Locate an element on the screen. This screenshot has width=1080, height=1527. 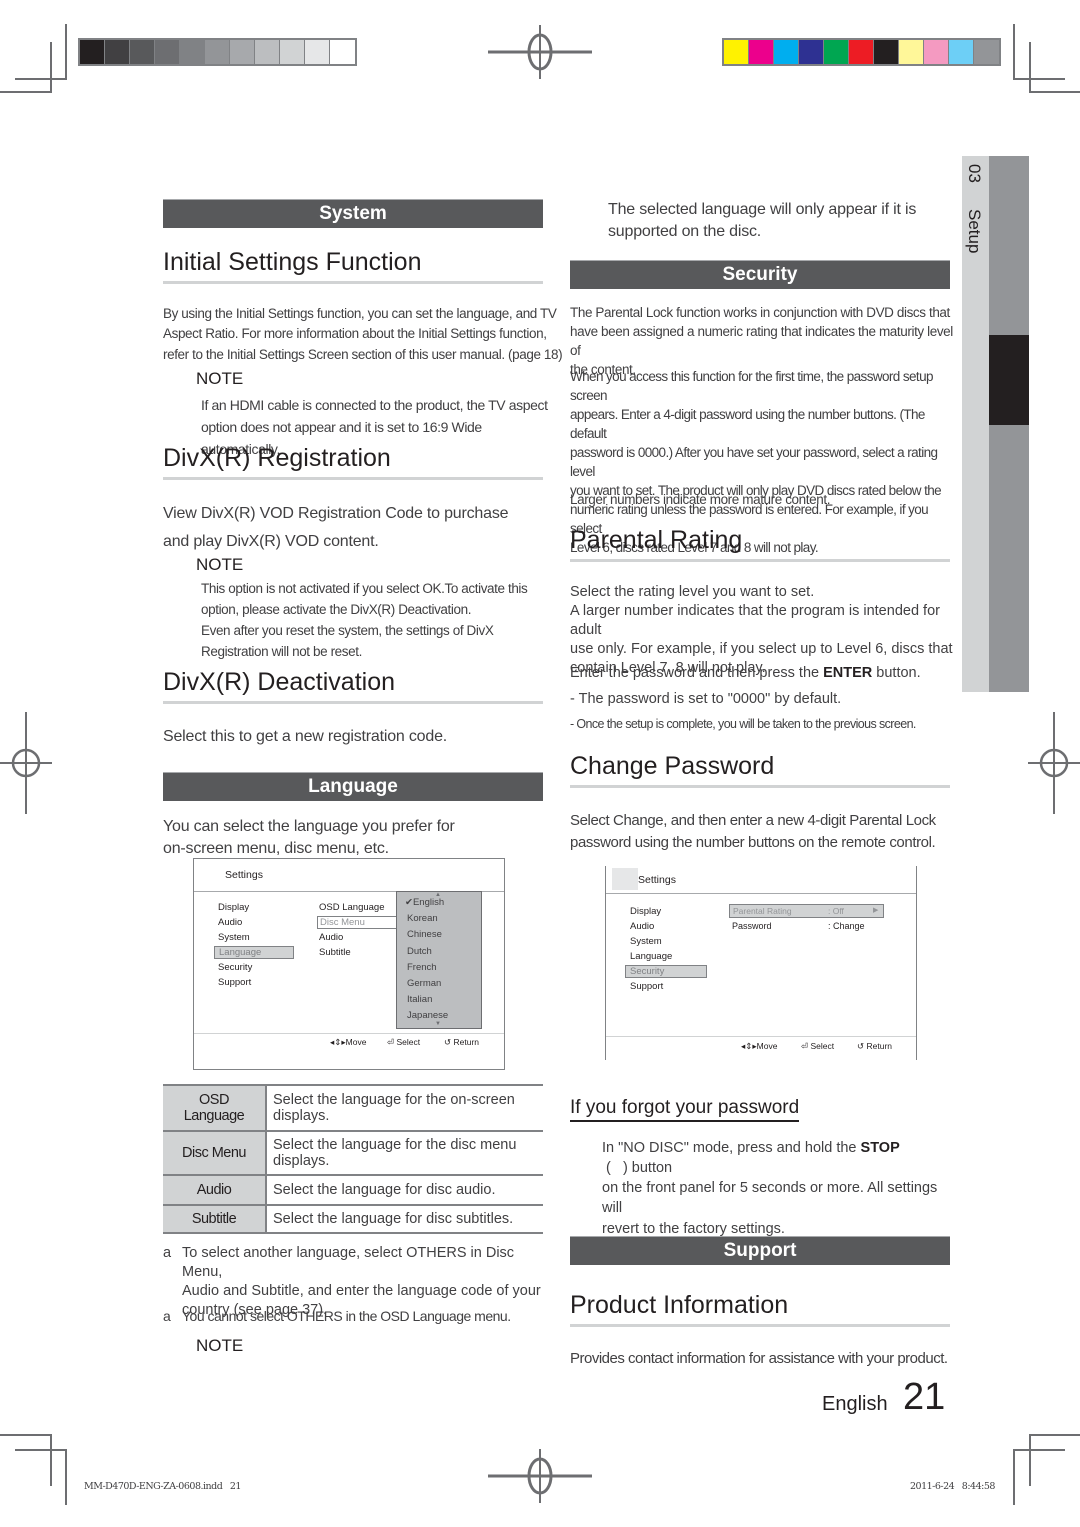
language-option: German is located at coordinates (424, 983).